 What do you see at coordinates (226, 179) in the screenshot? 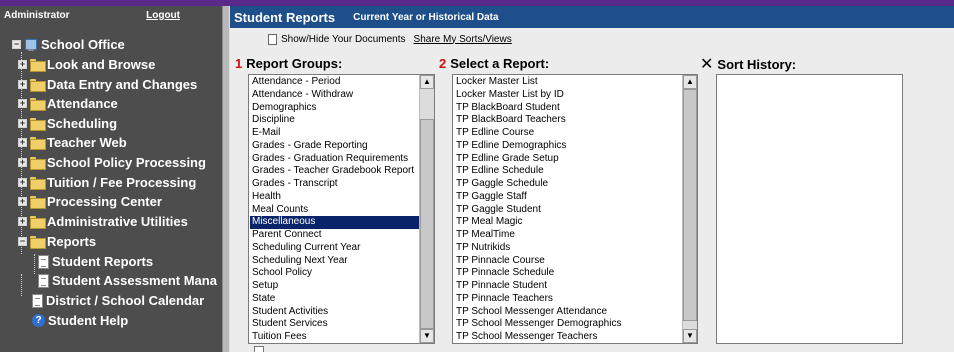
I see `pane-splitter` at bounding box center [226, 179].